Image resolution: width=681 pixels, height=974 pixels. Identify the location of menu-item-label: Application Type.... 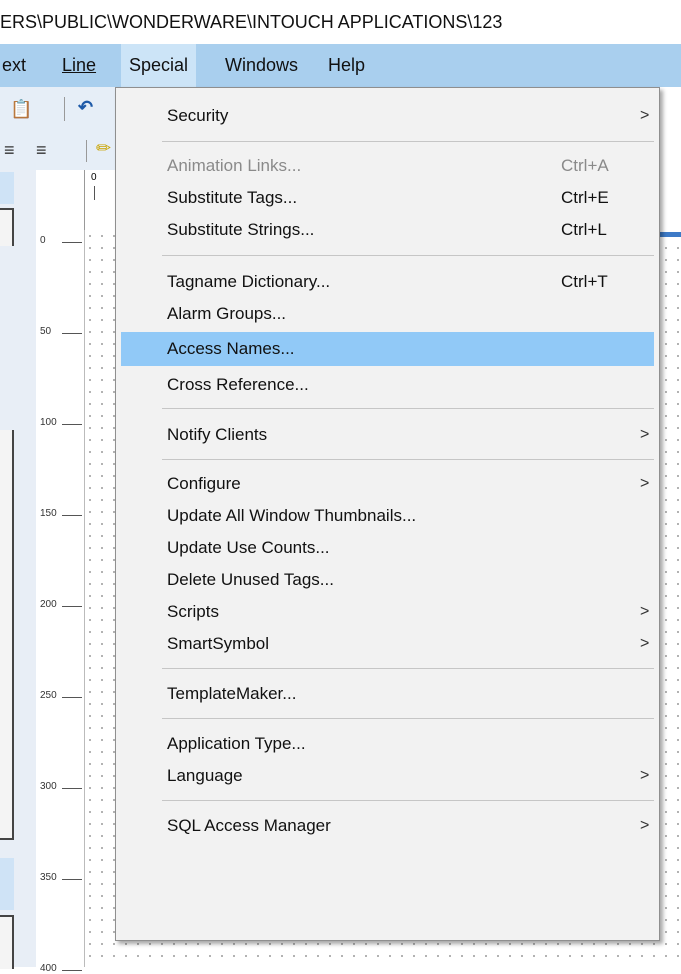
(236, 743).